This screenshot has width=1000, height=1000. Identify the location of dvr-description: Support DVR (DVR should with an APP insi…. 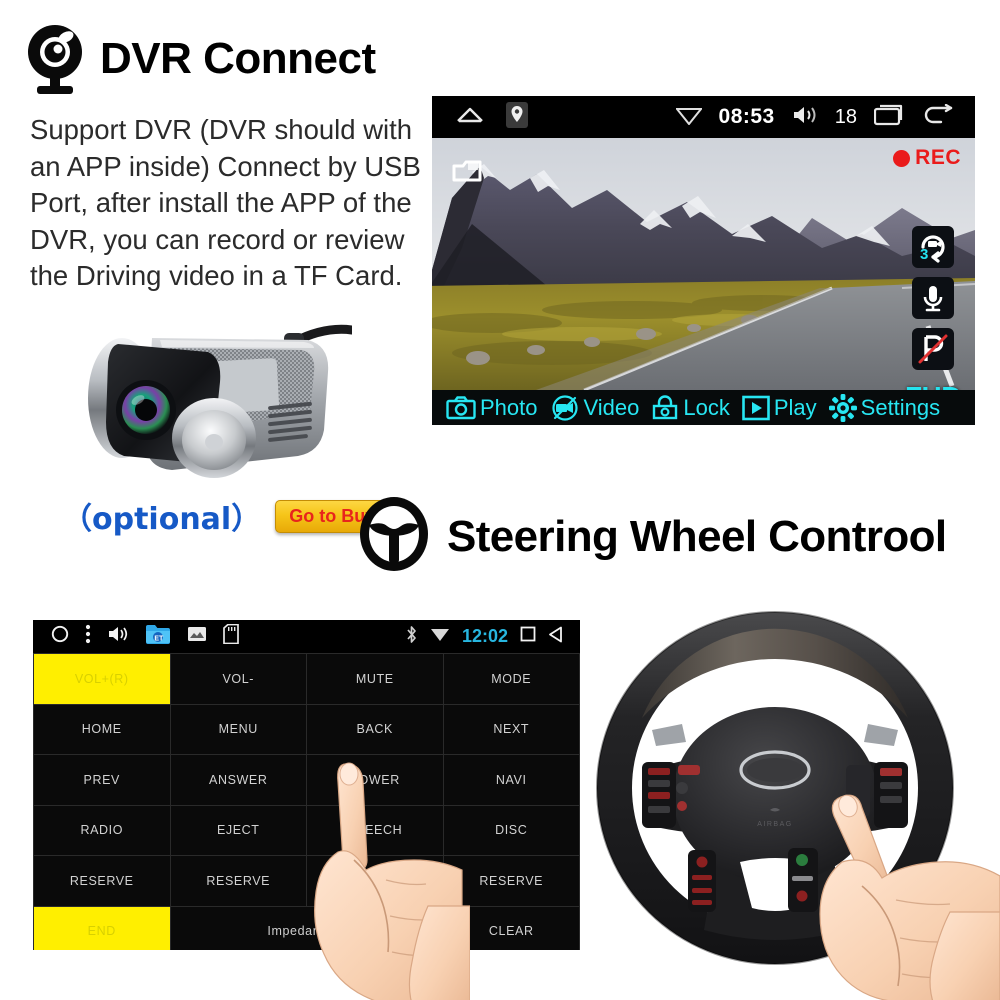
(225, 203).